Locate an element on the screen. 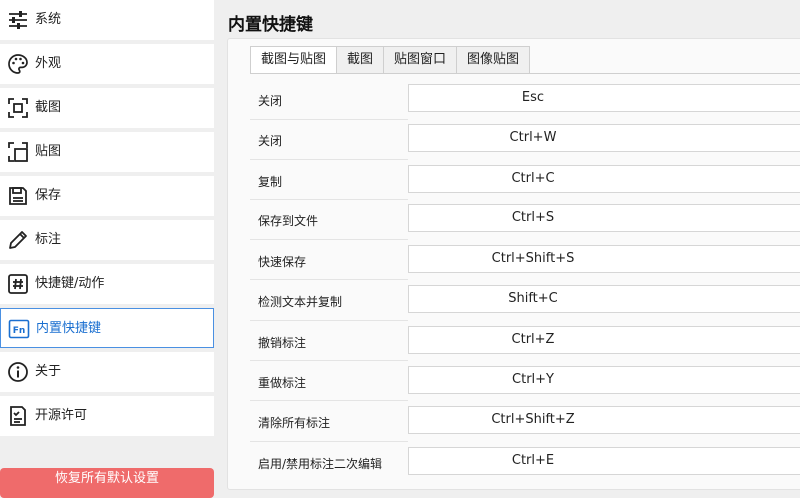 The image size is (800, 498). sidebar-item-label: 关于 is located at coordinates (48, 371).